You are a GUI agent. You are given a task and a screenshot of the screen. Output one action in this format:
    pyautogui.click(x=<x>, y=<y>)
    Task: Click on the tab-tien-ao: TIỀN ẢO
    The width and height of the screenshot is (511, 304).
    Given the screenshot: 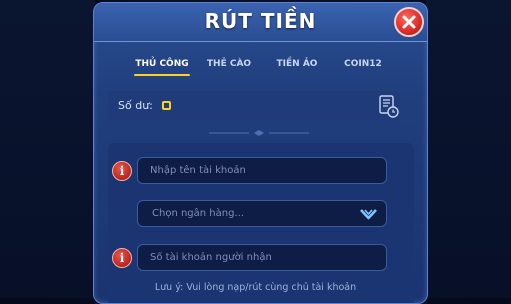 What is the action you would take?
    pyautogui.click(x=297, y=65)
    